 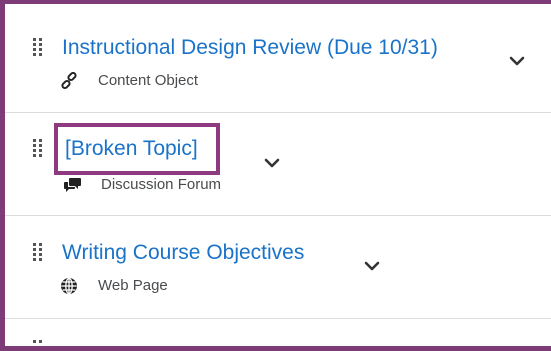 What do you see at coordinates (73, 185) in the screenshot?
I see `discussion-icon` at bounding box center [73, 185].